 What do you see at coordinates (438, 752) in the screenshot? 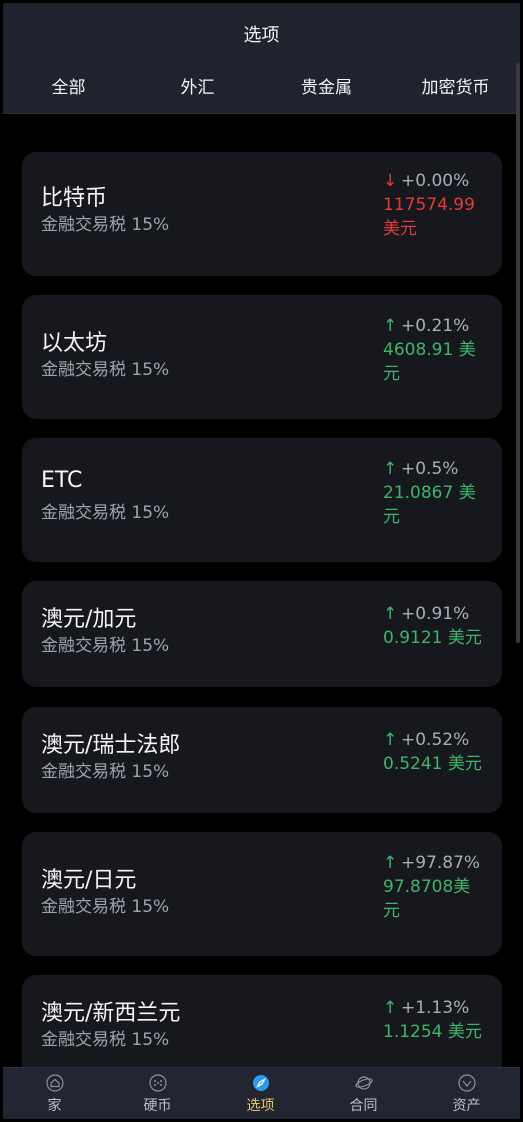
I see `price-block: ↑ +0.52% 0.5241 美元` at bounding box center [438, 752].